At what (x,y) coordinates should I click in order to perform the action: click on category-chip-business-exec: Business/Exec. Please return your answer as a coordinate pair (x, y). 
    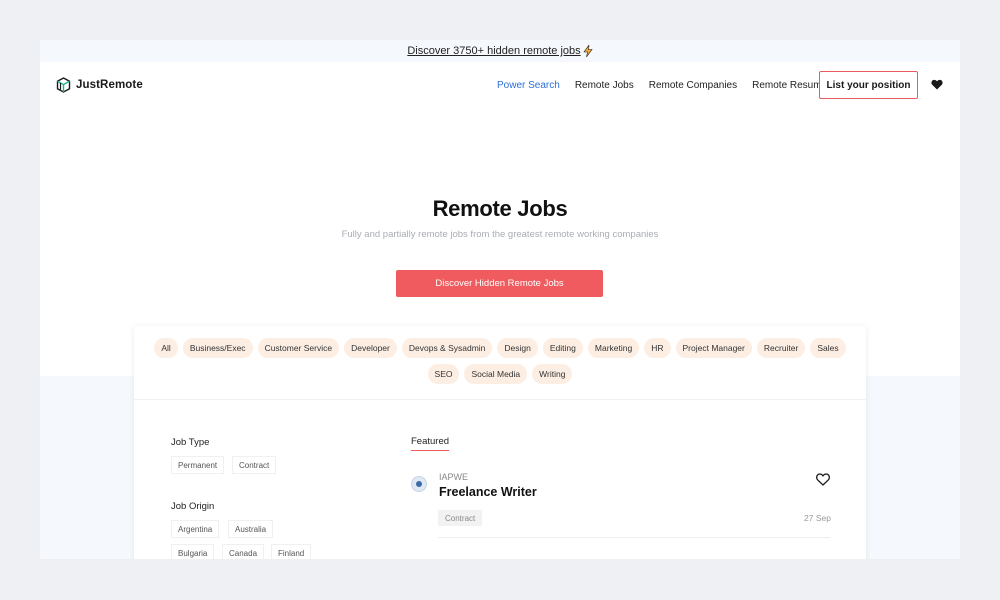
    Looking at the image, I should click on (217, 348).